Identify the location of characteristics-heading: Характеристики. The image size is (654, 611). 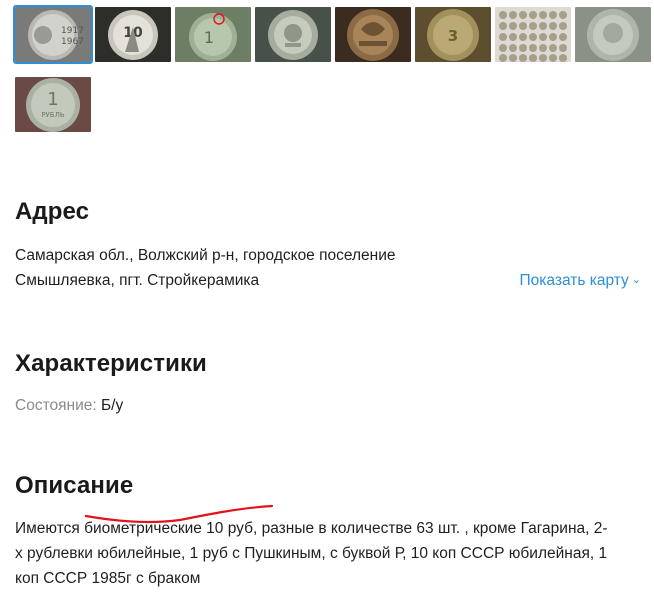
(111, 363).